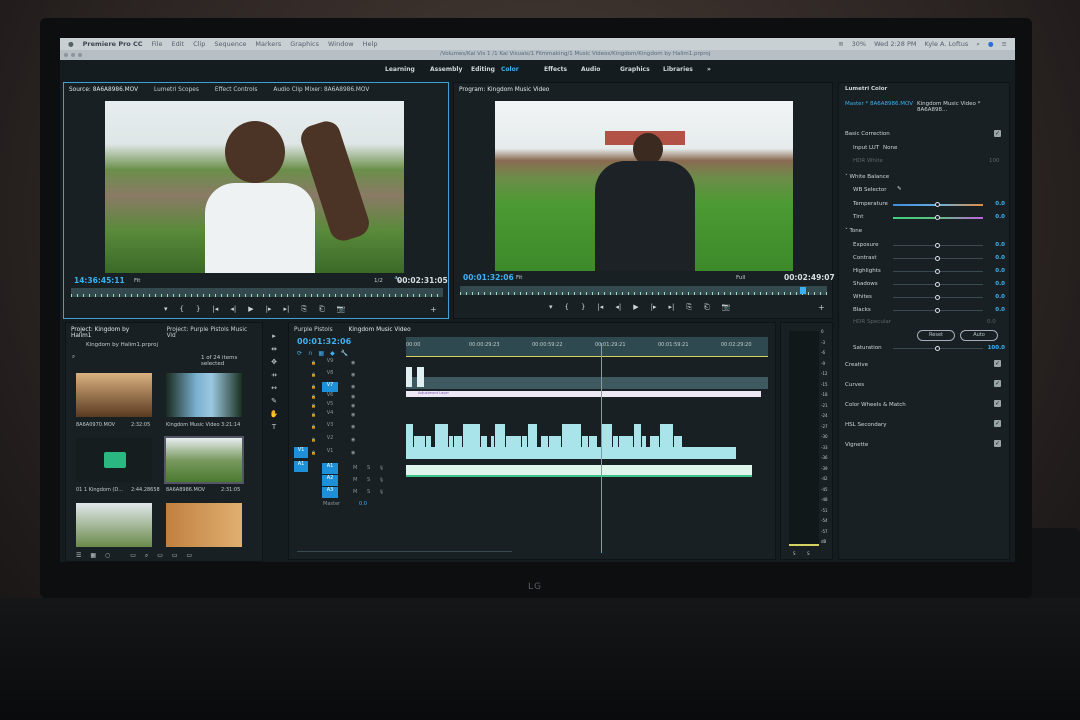 Image resolution: width=1080 pixels, height=720 pixels. What do you see at coordinates (363, 504) in the screenshot?
I see `master-volume: 0.0` at bounding box center [363, 504].